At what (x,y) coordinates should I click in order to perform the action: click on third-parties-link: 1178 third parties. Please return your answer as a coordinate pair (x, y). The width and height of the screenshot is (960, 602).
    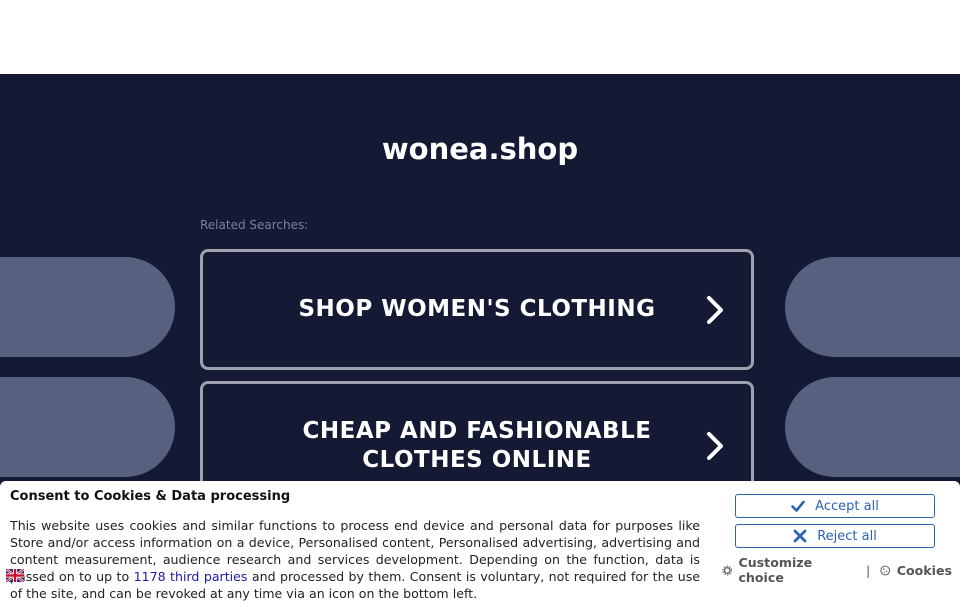
    Looking at the image, I should click on (191, 576).